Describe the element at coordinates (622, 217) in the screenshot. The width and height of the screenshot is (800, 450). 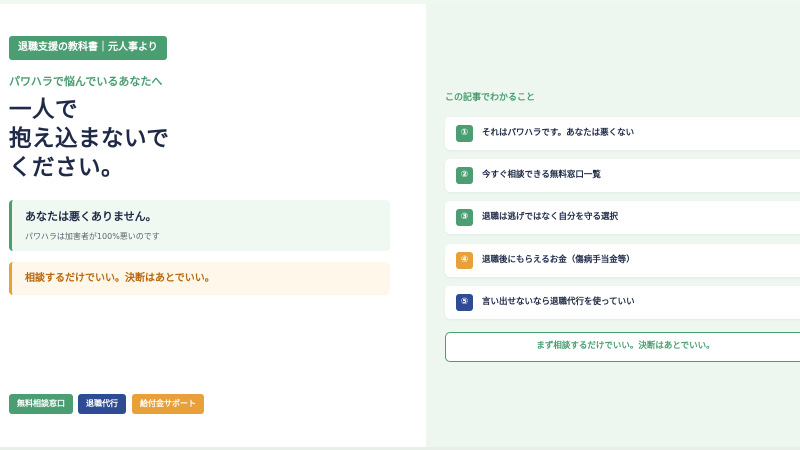
I see `toc-item-3: ③ 退職は逃げではなく自分を守る選択` at that location.